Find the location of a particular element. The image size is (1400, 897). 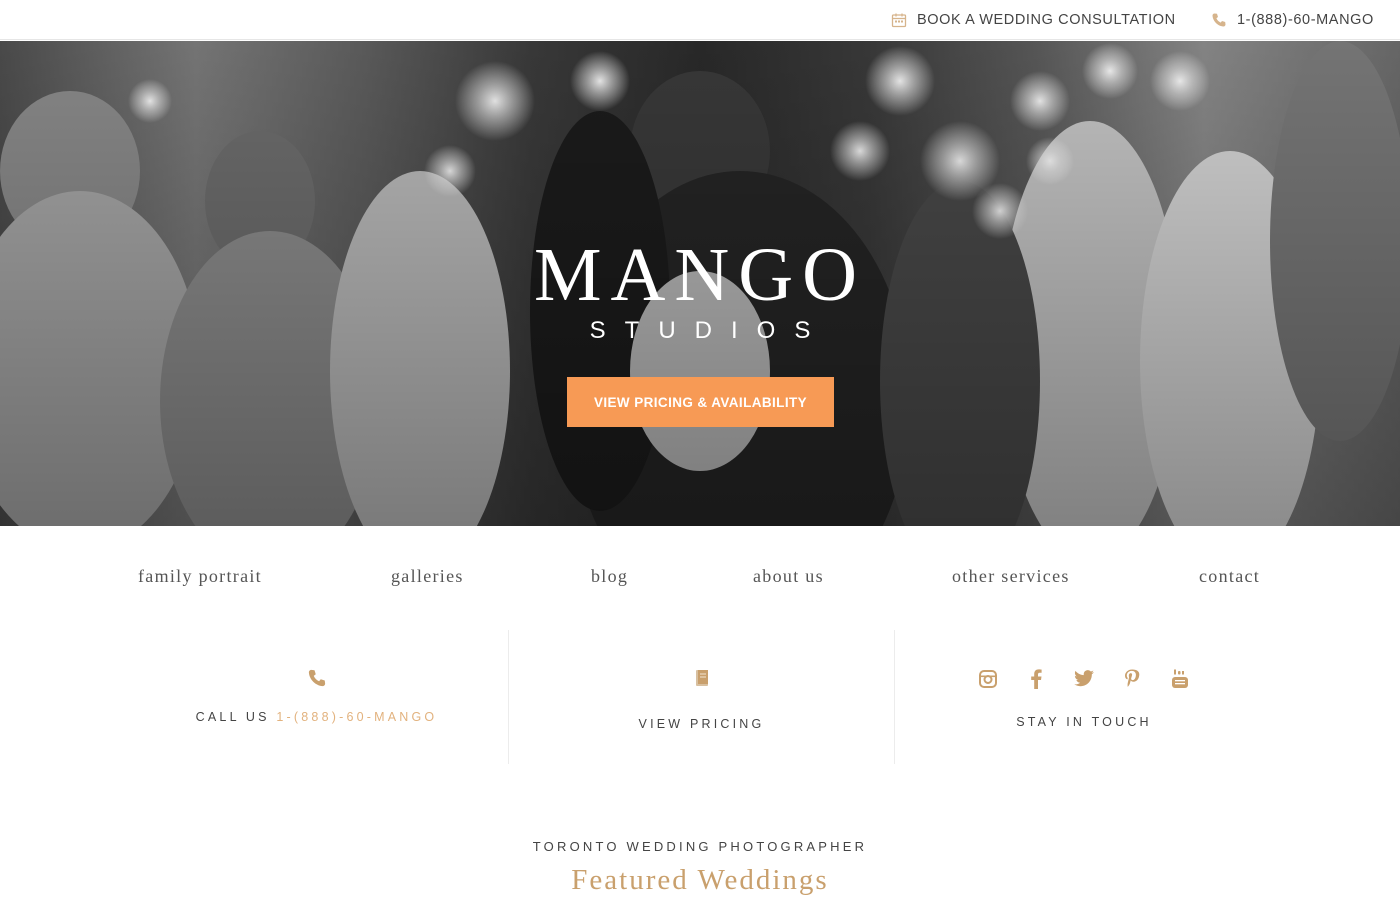

view-pricing-column: VIEW PRICING is located at coordinates (701, 697).